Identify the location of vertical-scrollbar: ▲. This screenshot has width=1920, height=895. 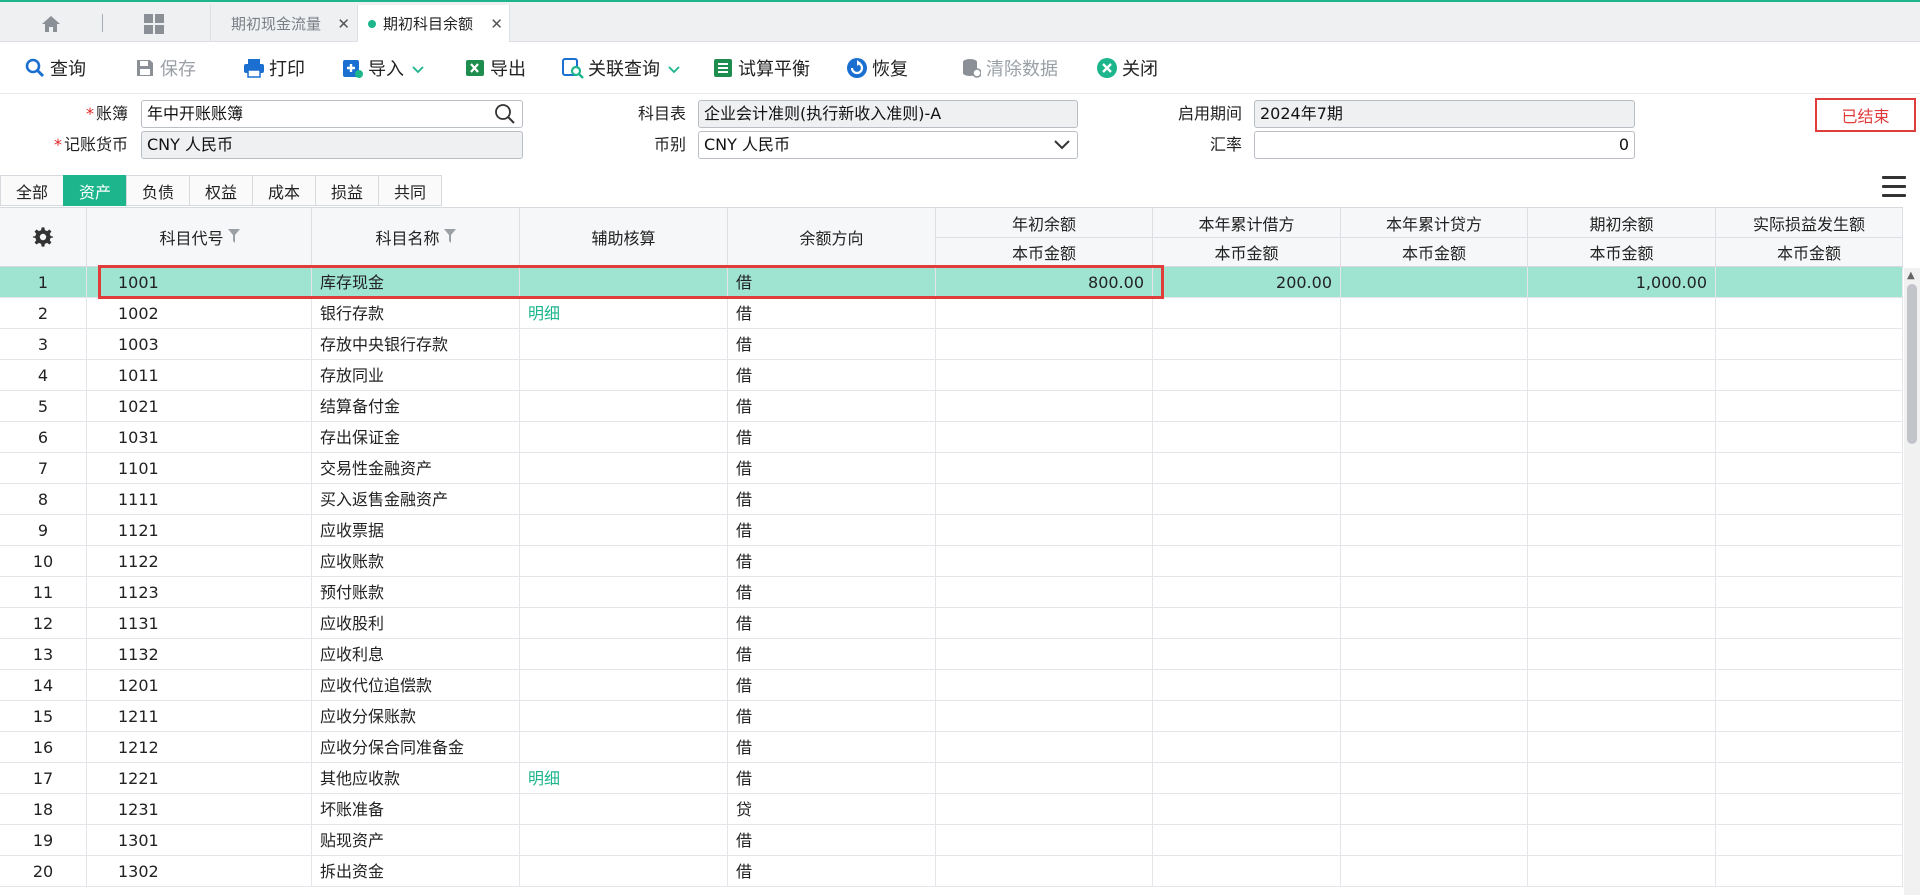
(1912, 581).